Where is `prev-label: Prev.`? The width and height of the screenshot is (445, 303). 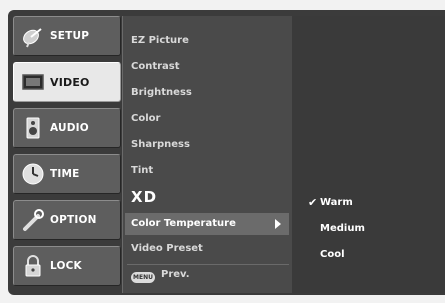 prev-label: Prev. is located at coordinates (175, 274).